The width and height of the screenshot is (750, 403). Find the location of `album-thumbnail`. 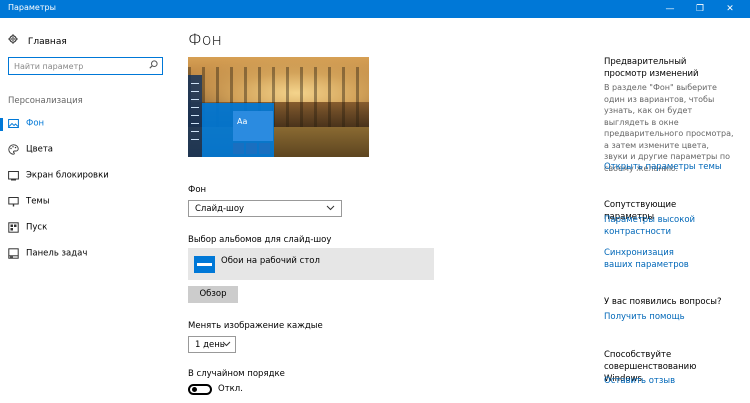

album-thumbnail is located at coordinates (204, 264).